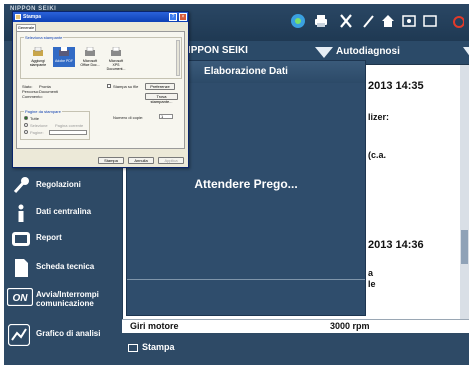  I want to click on dialog-title: Stampa, so click(32, 17).